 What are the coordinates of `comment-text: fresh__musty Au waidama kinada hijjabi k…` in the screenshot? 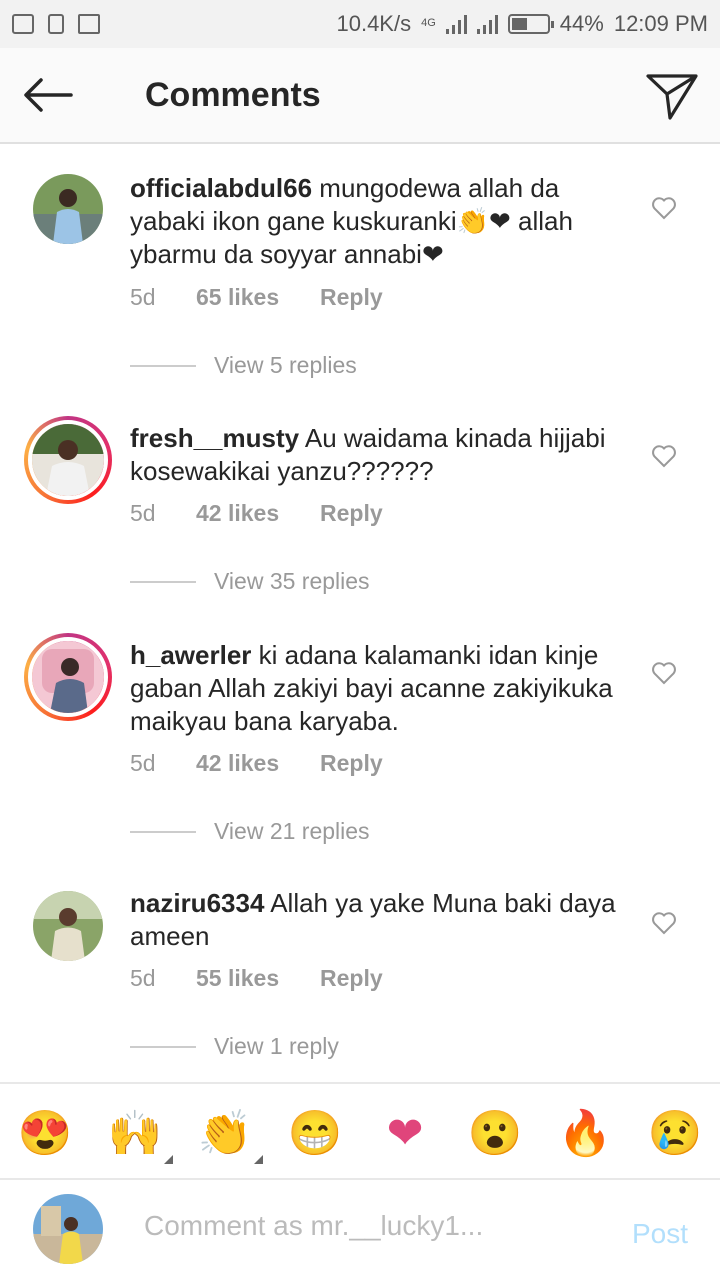 It's located at (380, 455).